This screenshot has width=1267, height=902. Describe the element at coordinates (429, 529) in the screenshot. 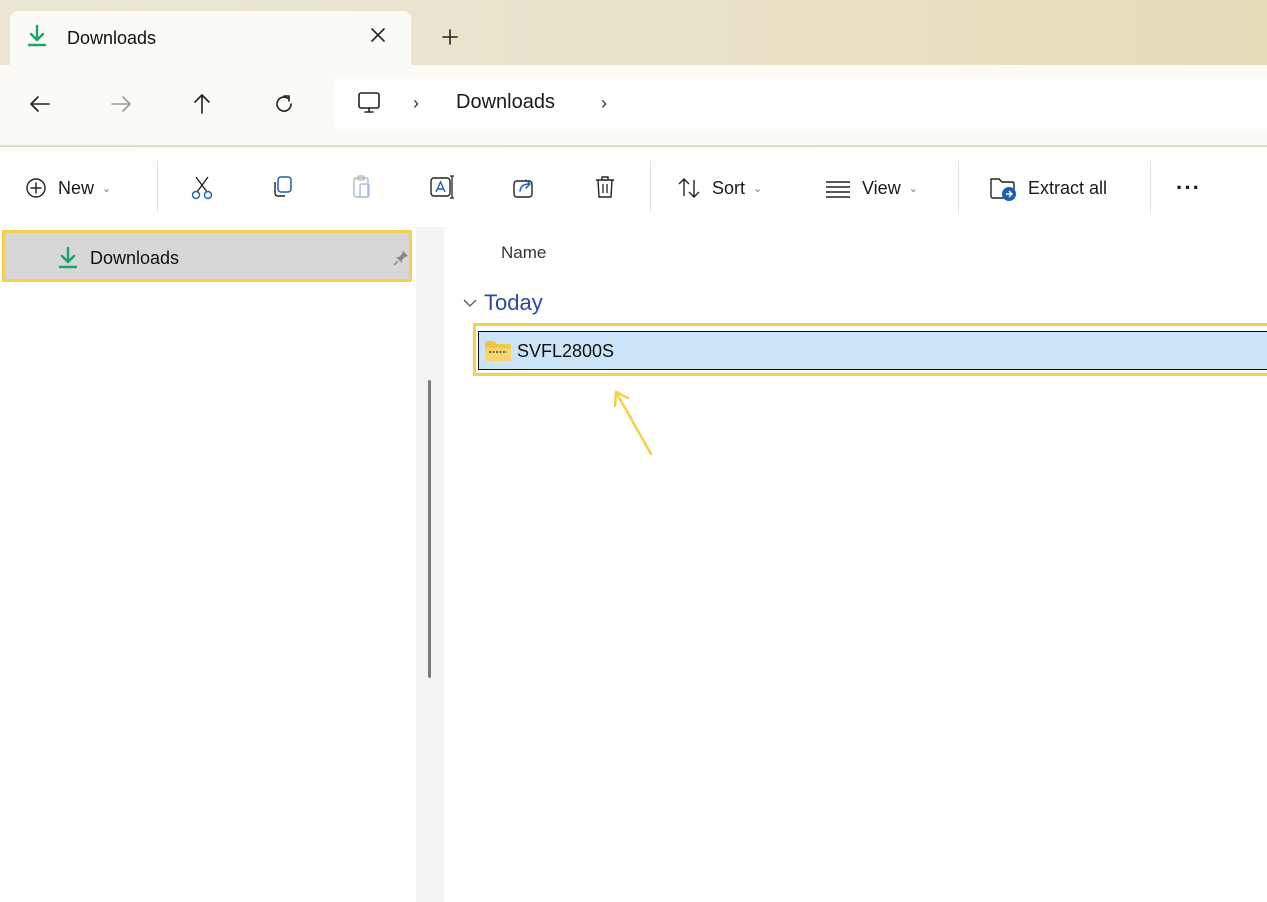

I see `scrollbar-thumb` at that location.